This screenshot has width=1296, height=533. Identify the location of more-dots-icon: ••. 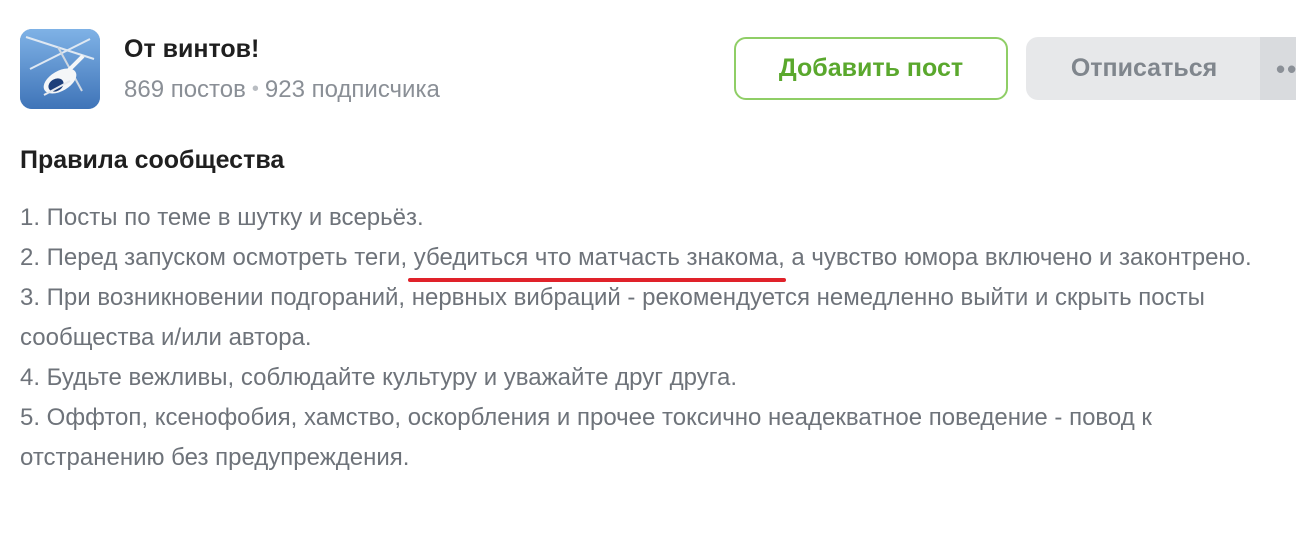
(1286, 68).